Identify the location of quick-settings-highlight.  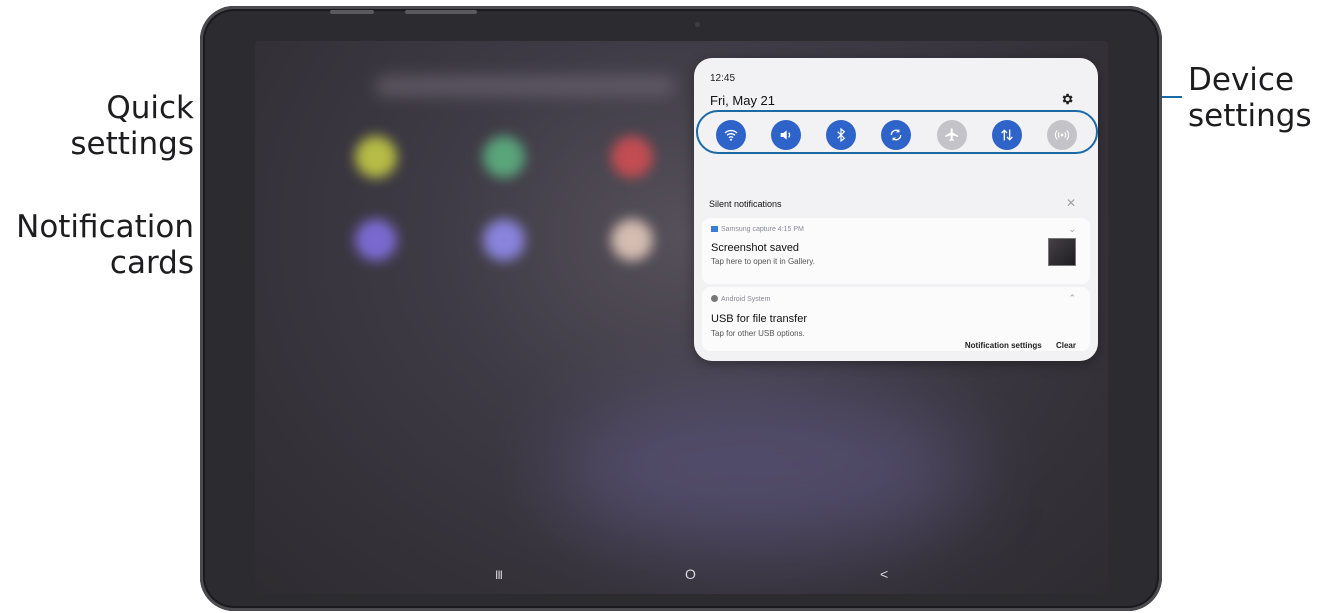
(897, 132).